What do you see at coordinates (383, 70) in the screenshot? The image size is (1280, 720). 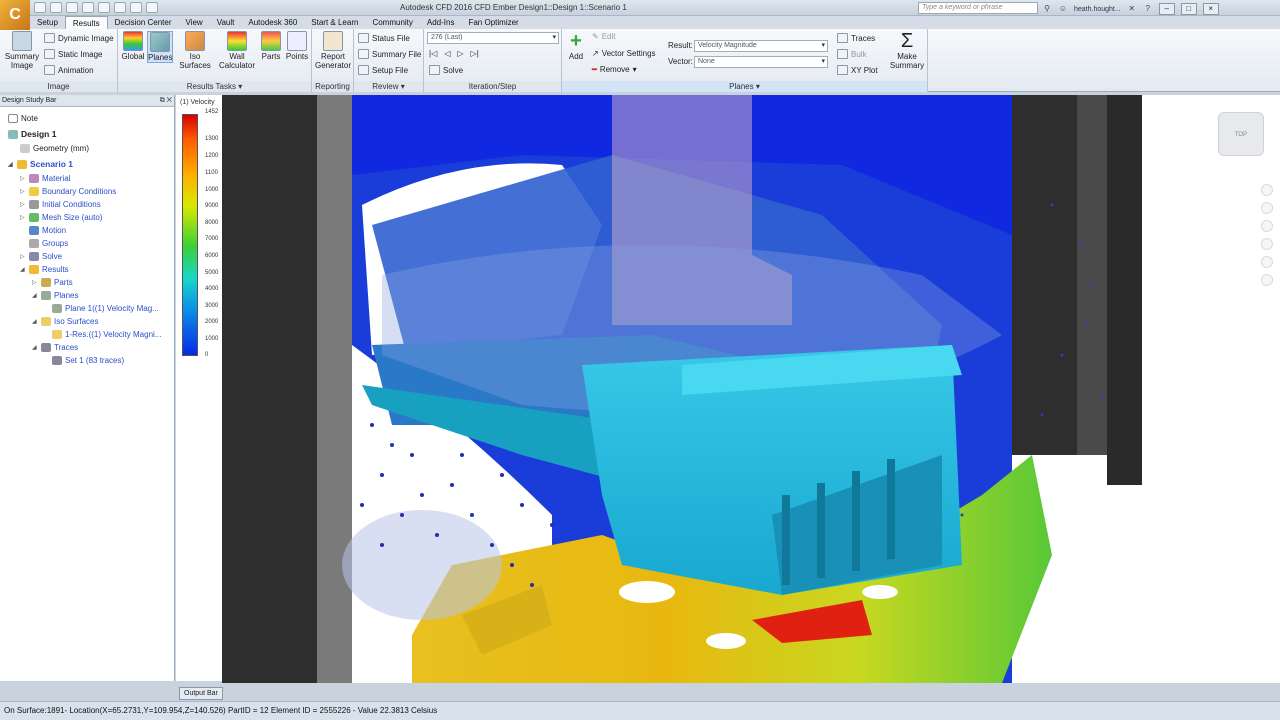 I see `setup-file-button: Setup File` at bounding box center [383, 70].